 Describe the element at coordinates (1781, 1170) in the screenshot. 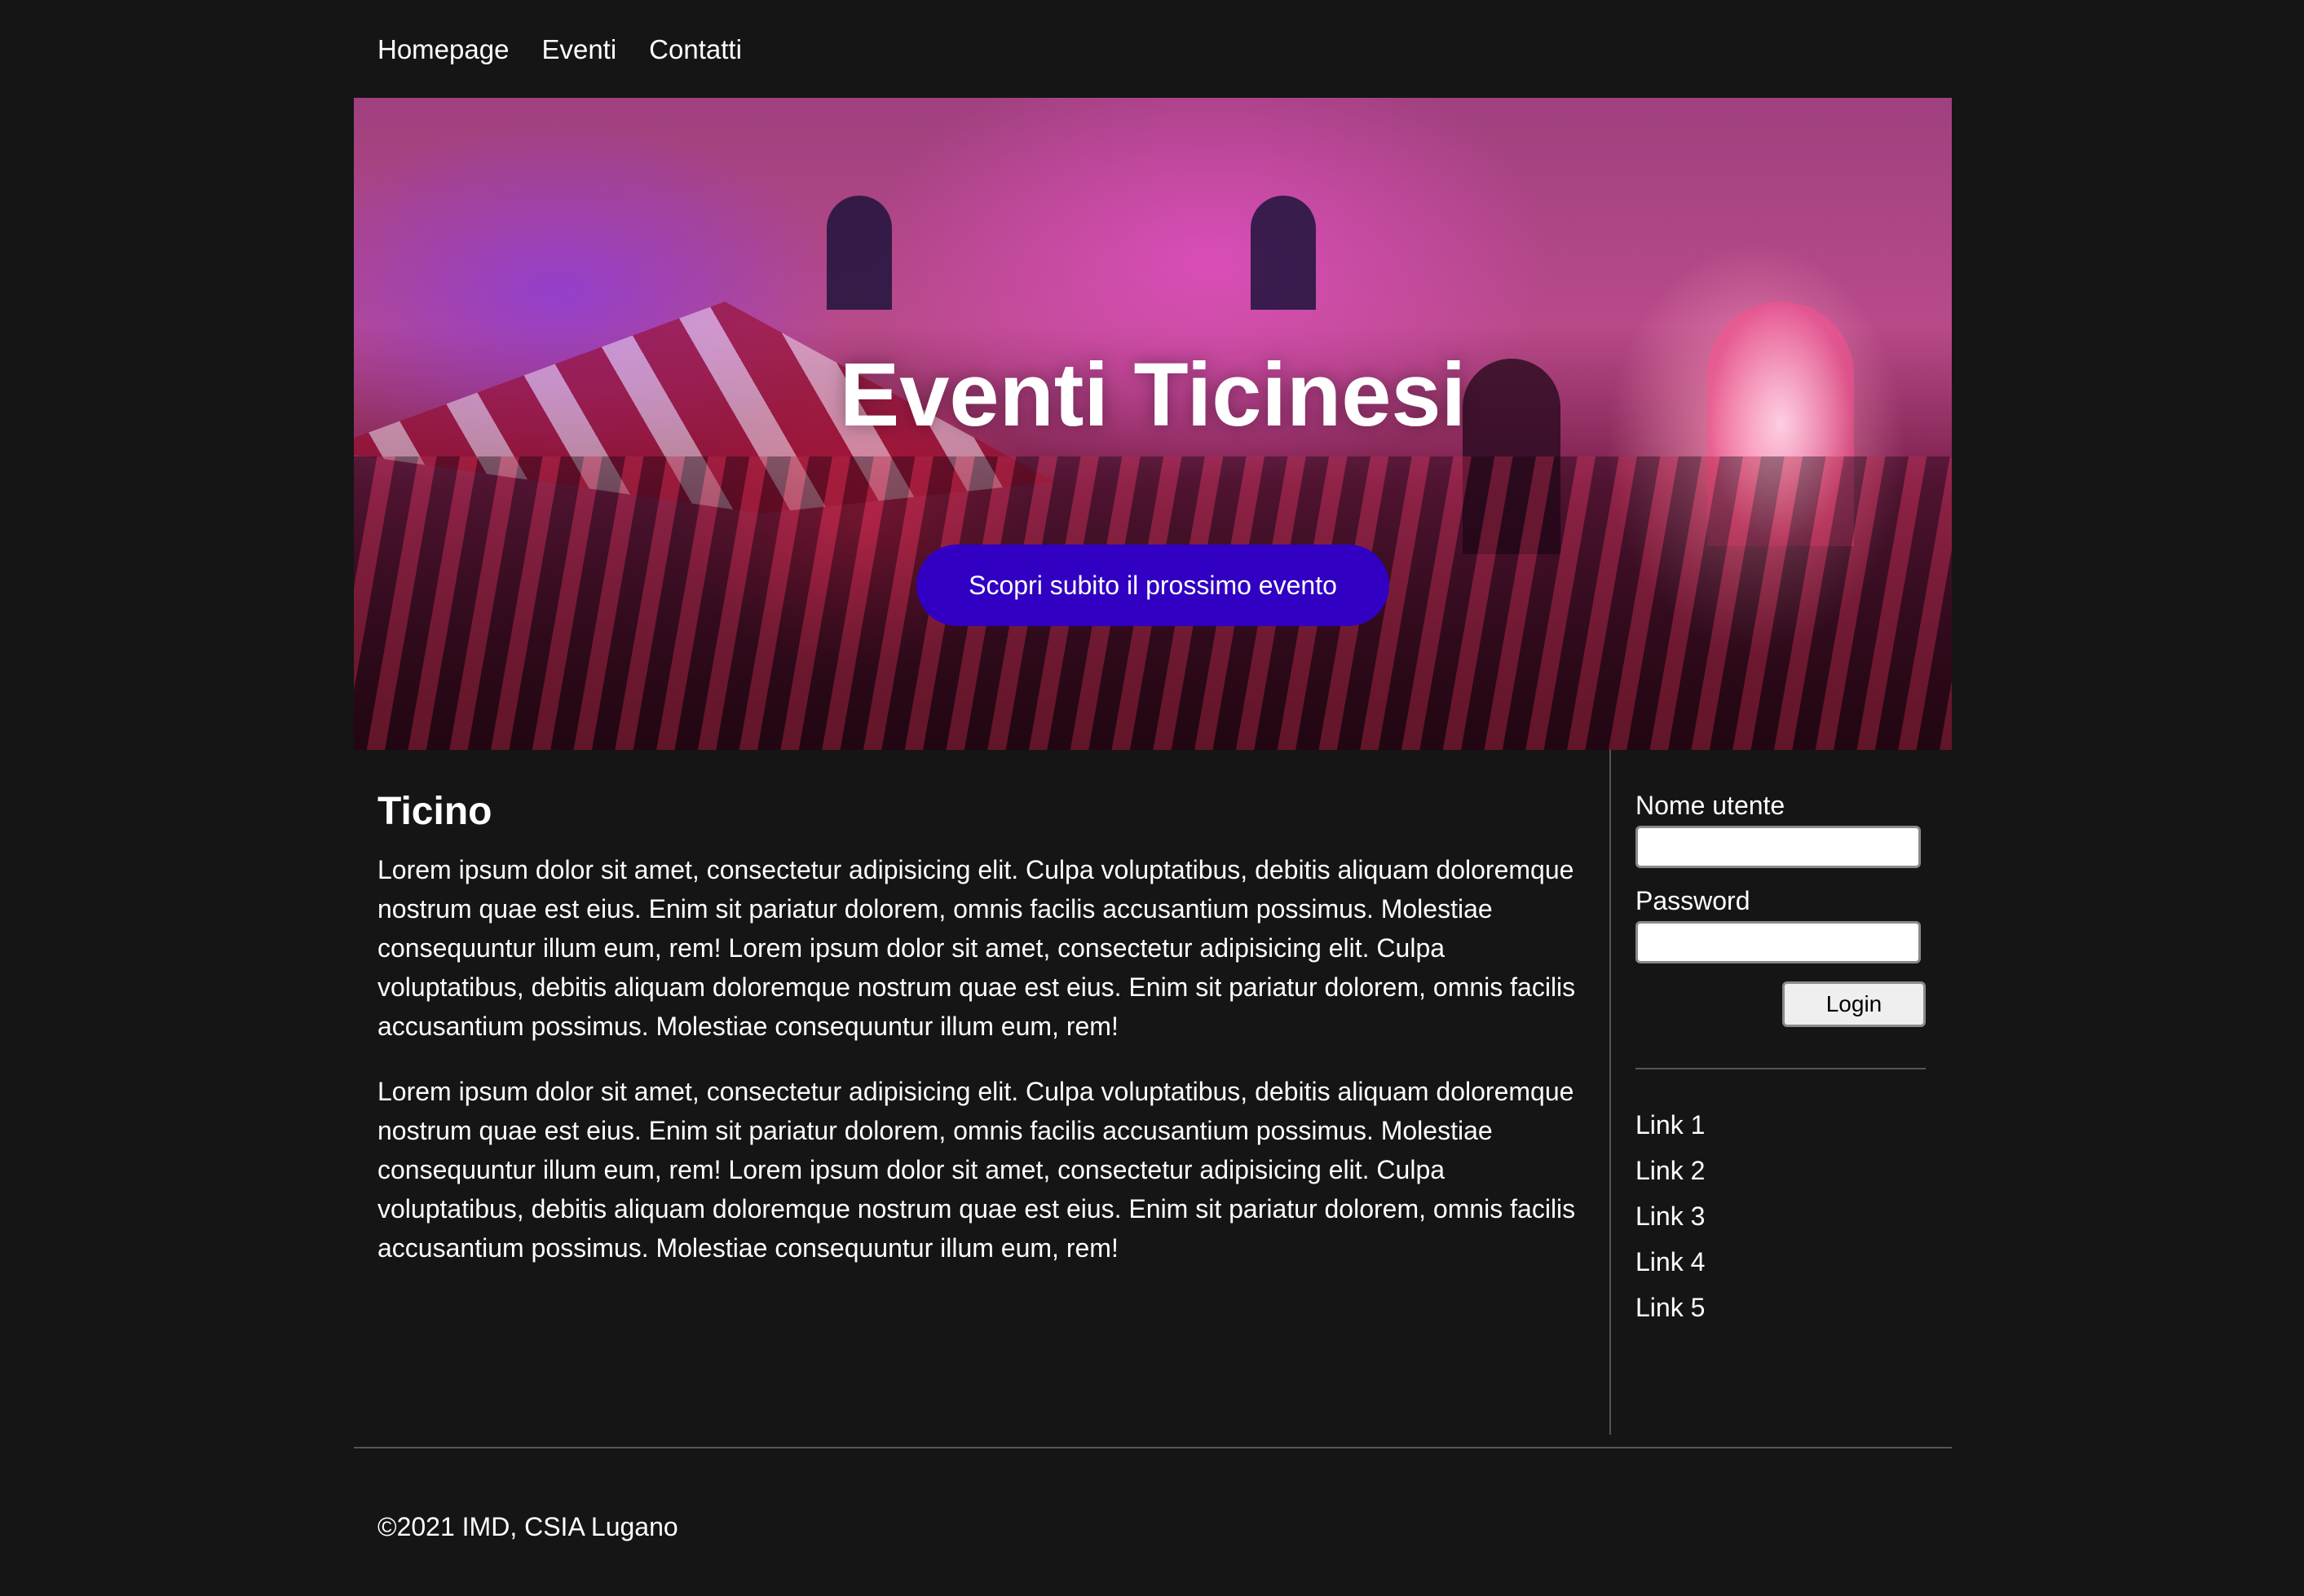

I see `sidebar-link-2: Link 2` at that location.